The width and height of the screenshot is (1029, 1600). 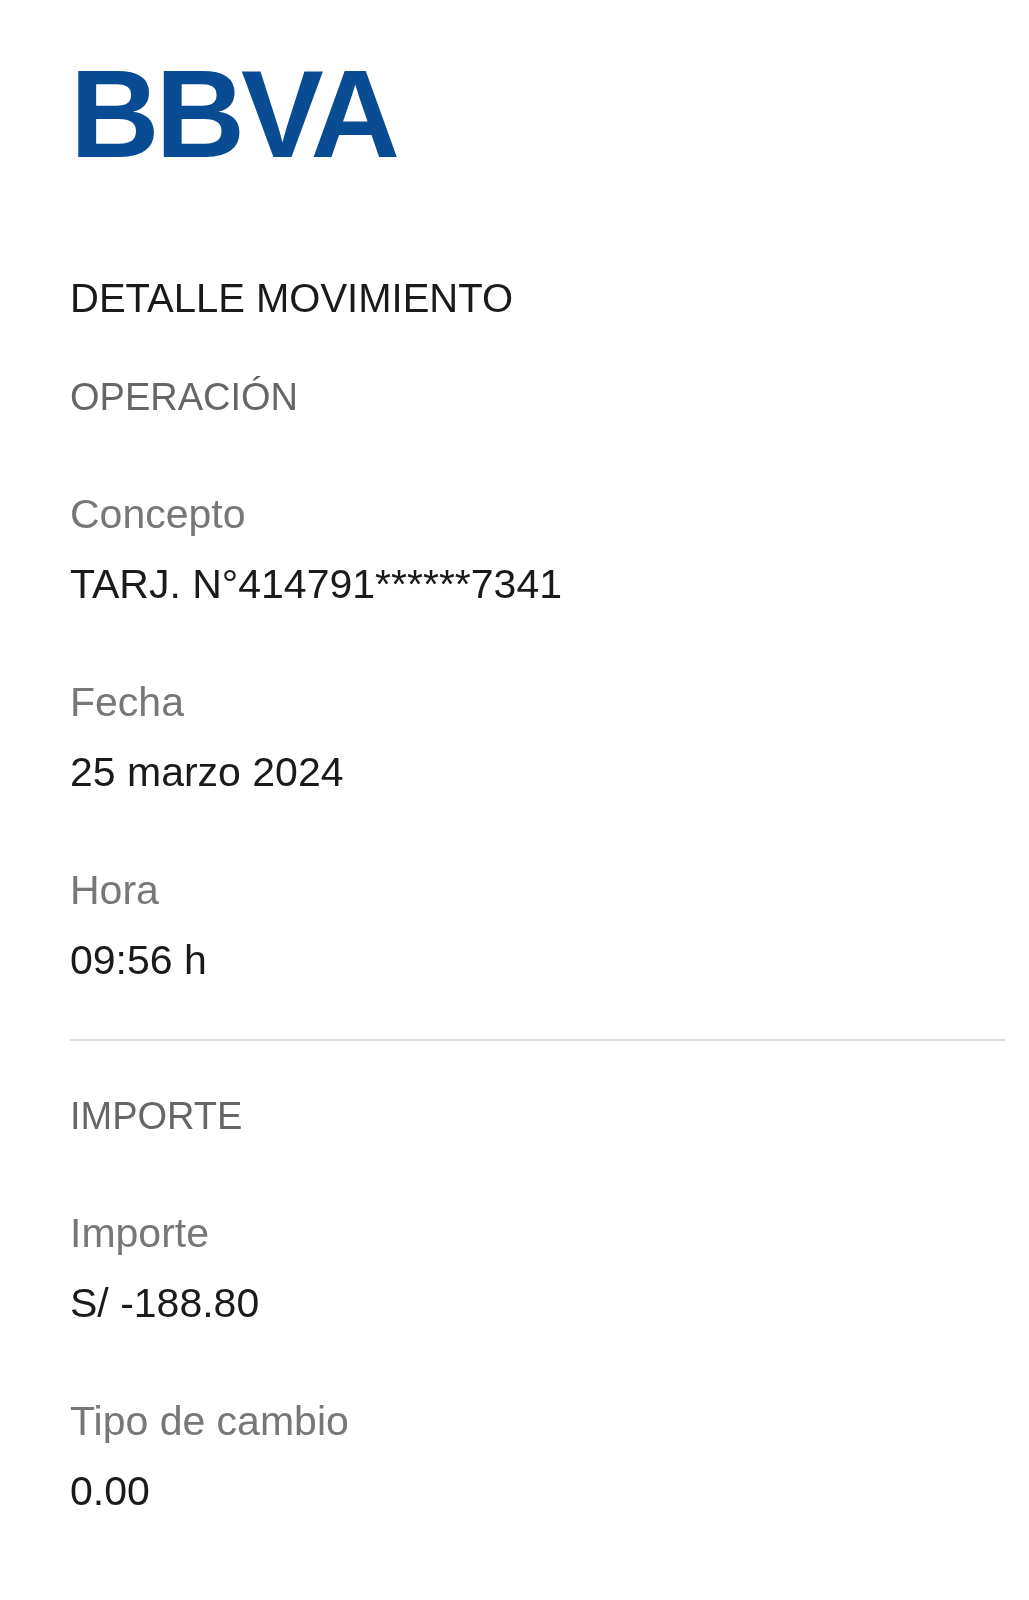 What do you see at coordinates (233, 114) in the screenshot?
I see `bank-logo: BBVA` at bounding box center [233, 114].